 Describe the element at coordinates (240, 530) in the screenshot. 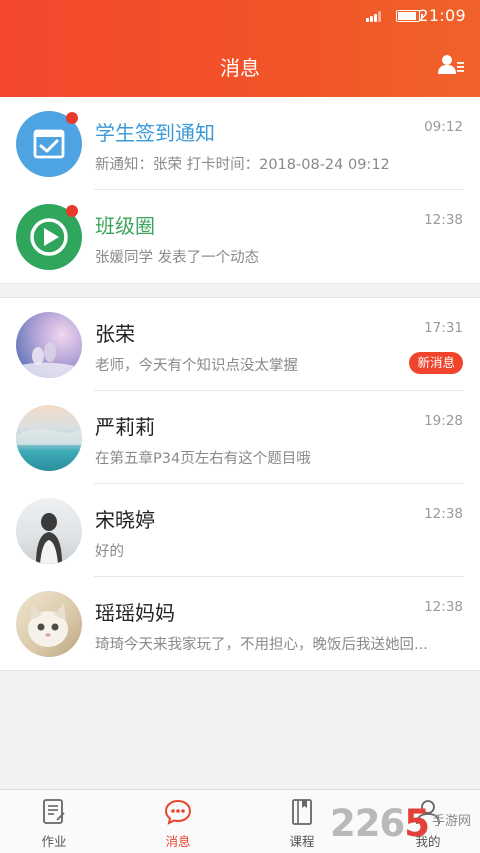

I see `chat-item: 宋晓婷 好的 12:38` at that location.